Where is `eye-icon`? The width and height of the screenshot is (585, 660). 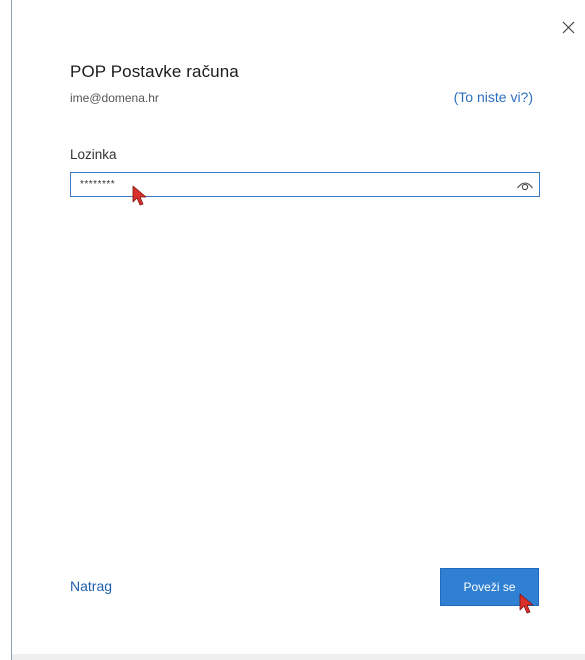
eye-icon is located at coordinates (525, 185).